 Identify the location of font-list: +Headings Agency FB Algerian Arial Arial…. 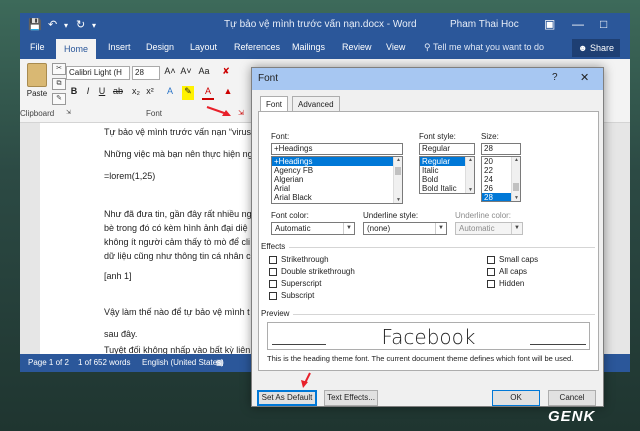
(337, 180).